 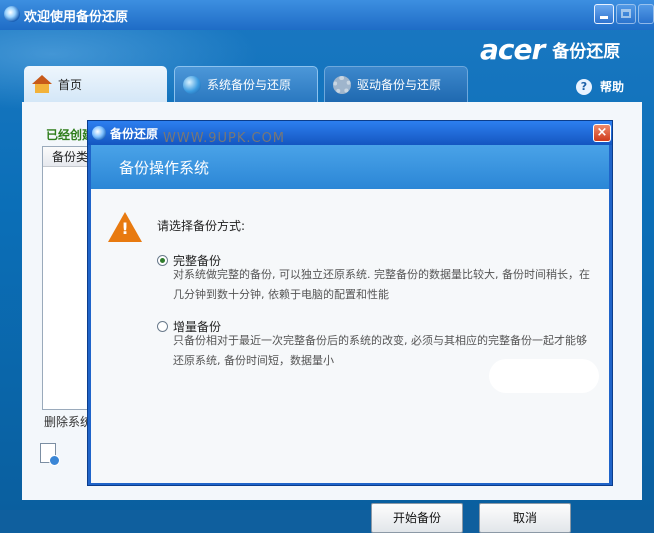 What do you see at coordinates (50, 454) in the screenshot?
I see `document-icon` at bounding box center [50, 454].